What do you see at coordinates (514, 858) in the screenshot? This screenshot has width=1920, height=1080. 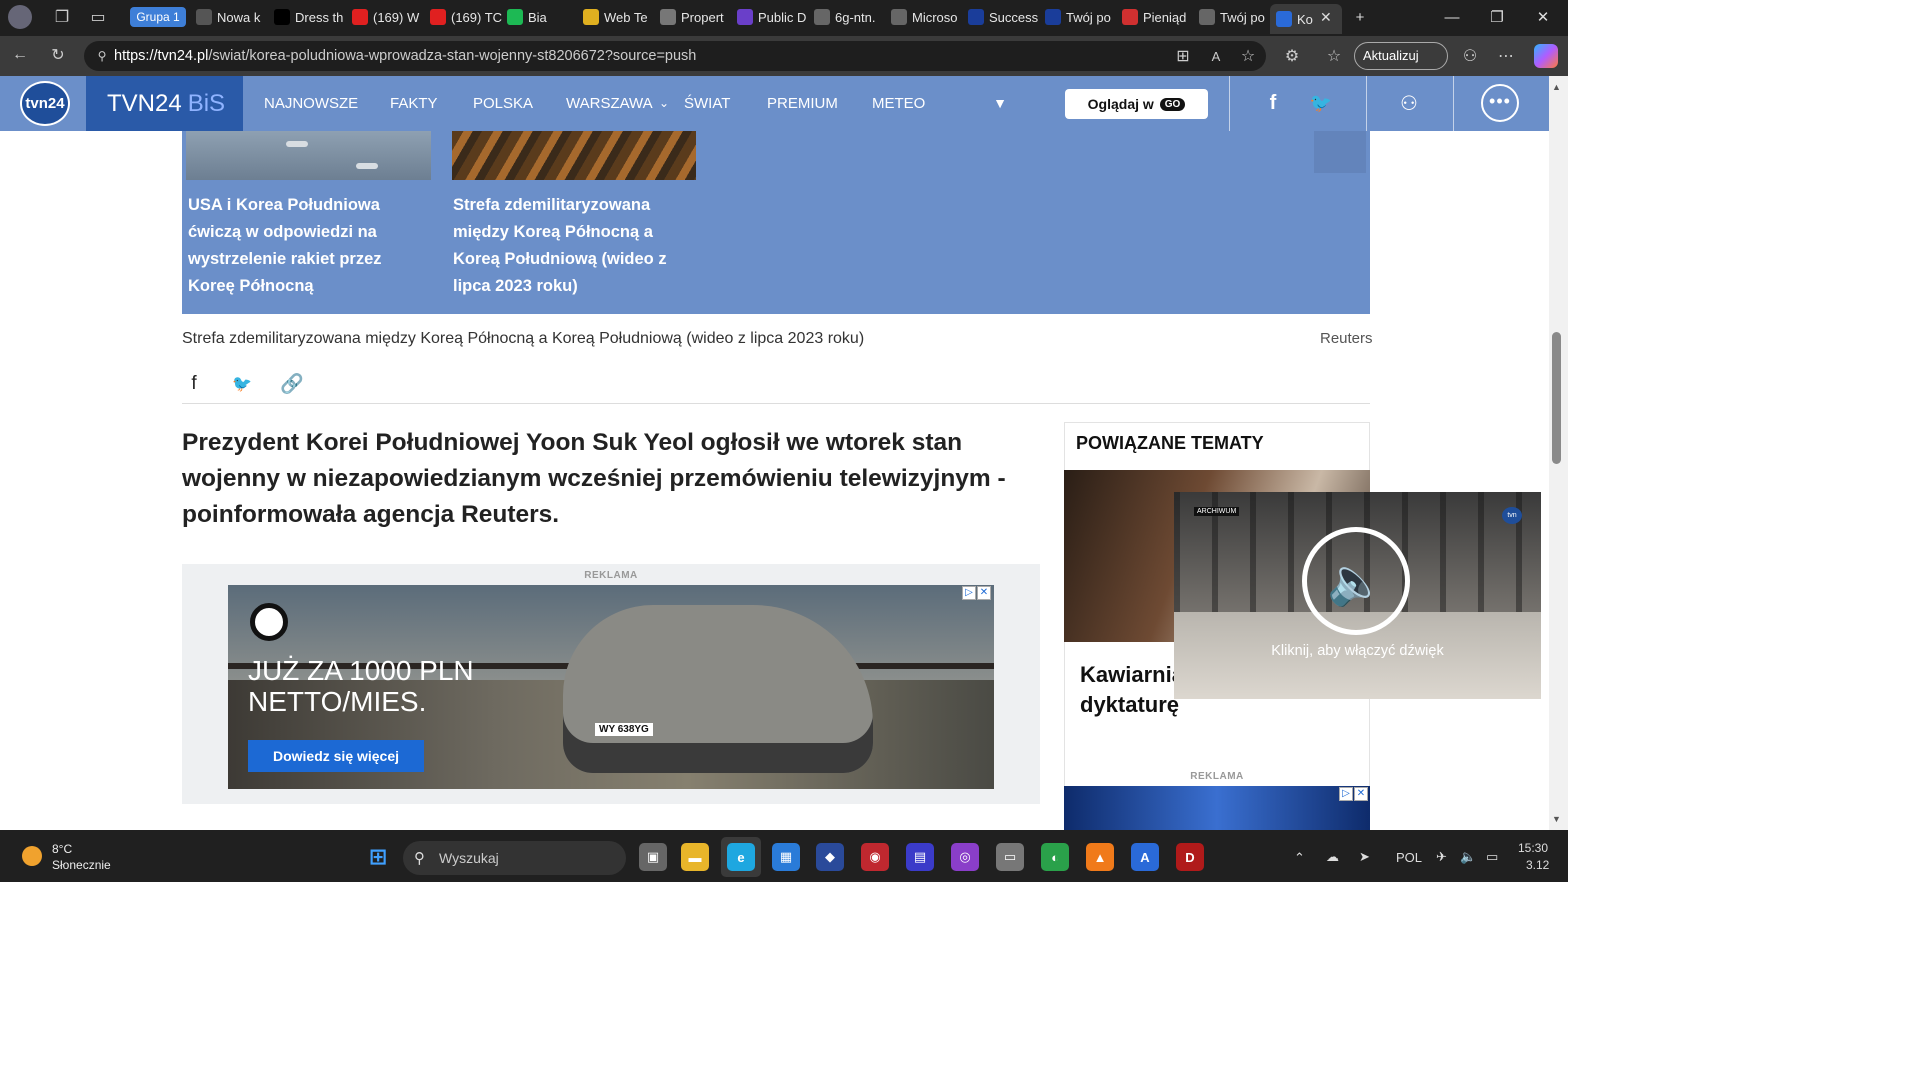 I see `taskbar-search-box: Wyszukaj` at bounding box center [514, 858].